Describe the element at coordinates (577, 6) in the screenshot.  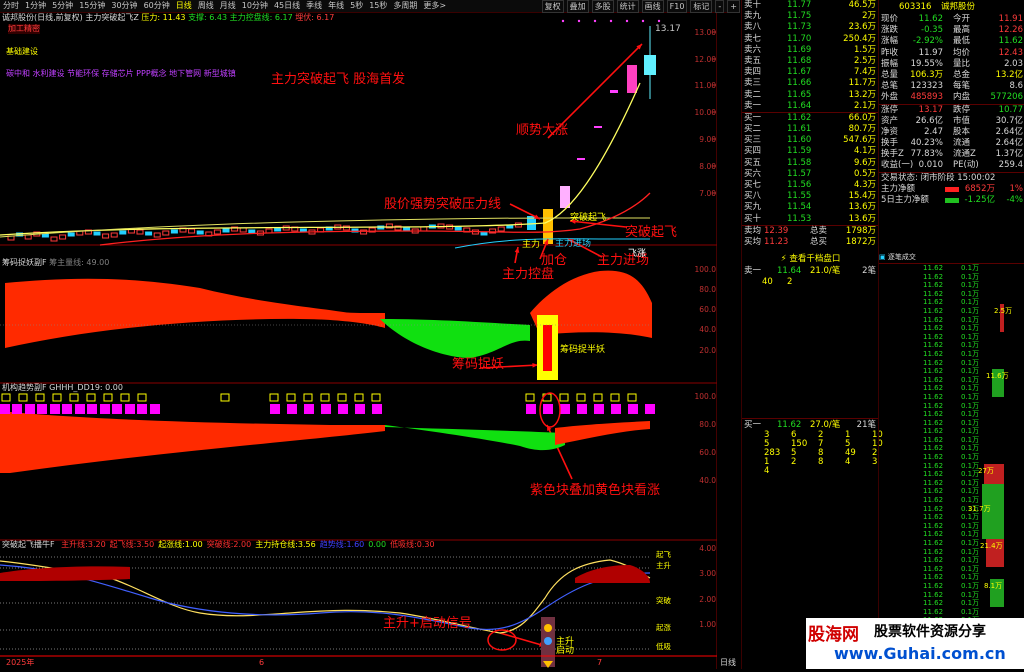
I see `chart-tool-button: 叠加` at that location.